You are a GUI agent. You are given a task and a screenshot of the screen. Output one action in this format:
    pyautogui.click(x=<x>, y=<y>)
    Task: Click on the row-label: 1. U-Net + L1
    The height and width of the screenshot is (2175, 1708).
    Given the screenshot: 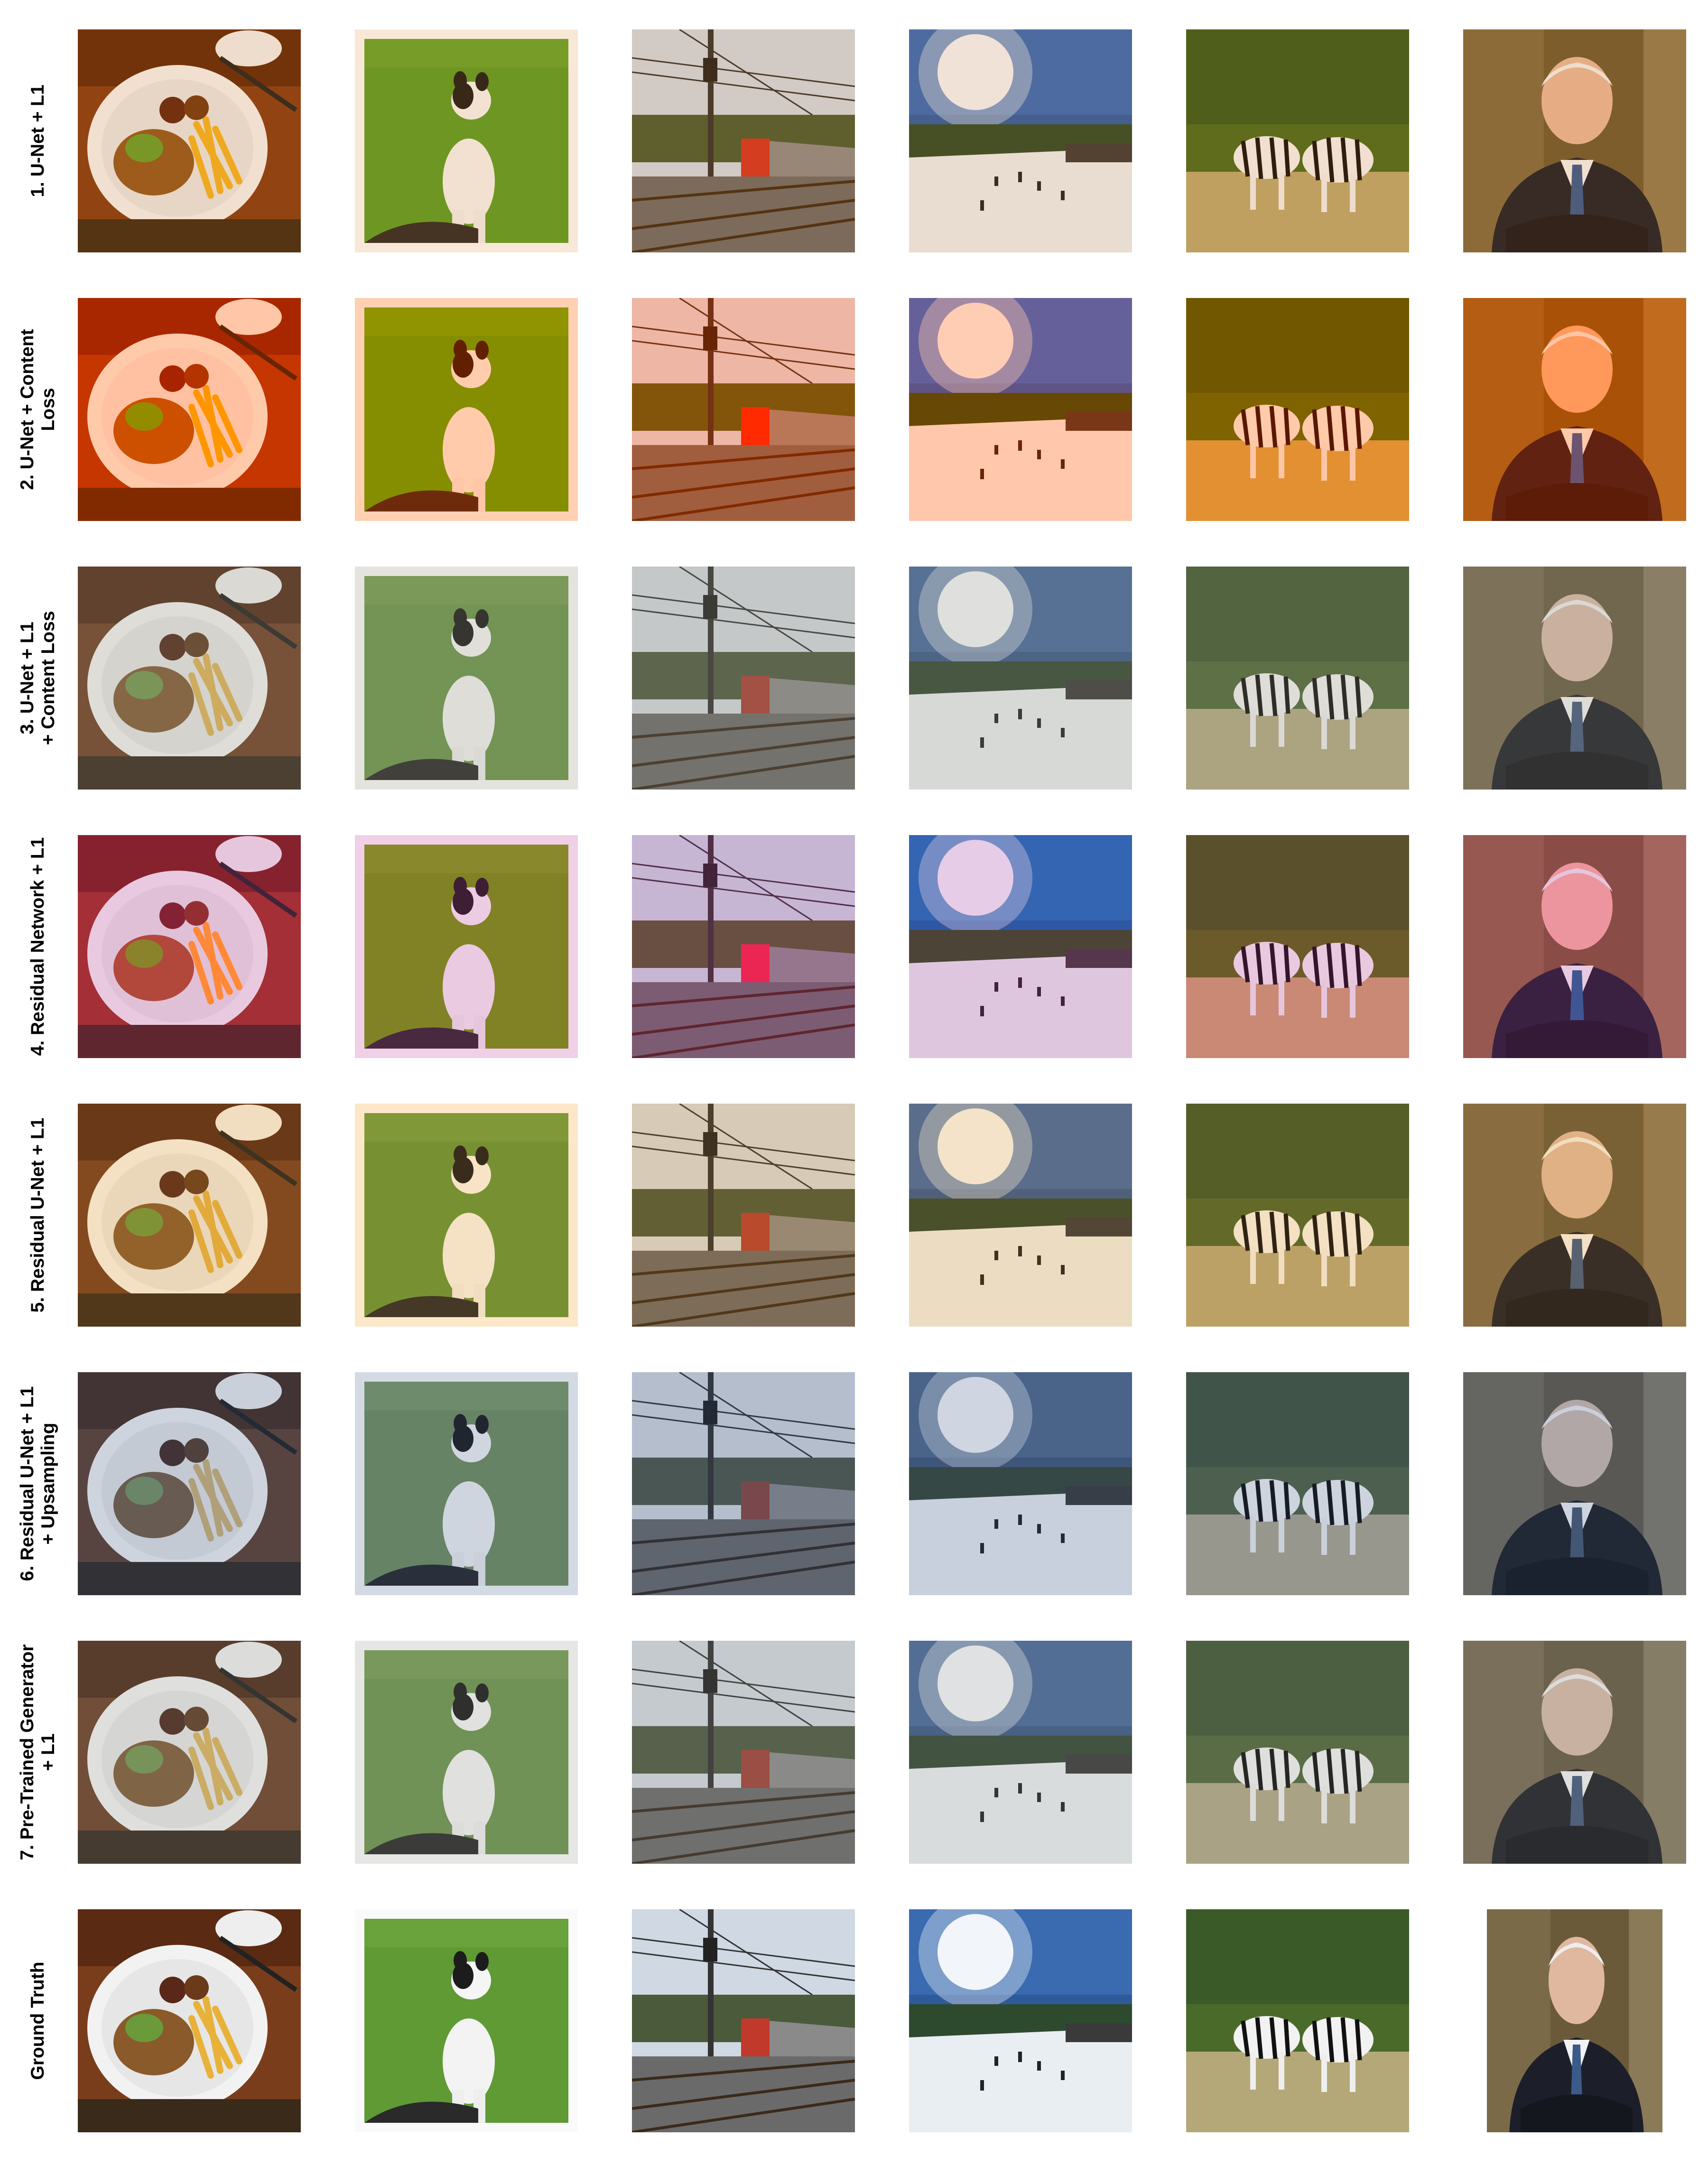 What is the action you would take?
    pyautogui.click(x=38, y=141)
    